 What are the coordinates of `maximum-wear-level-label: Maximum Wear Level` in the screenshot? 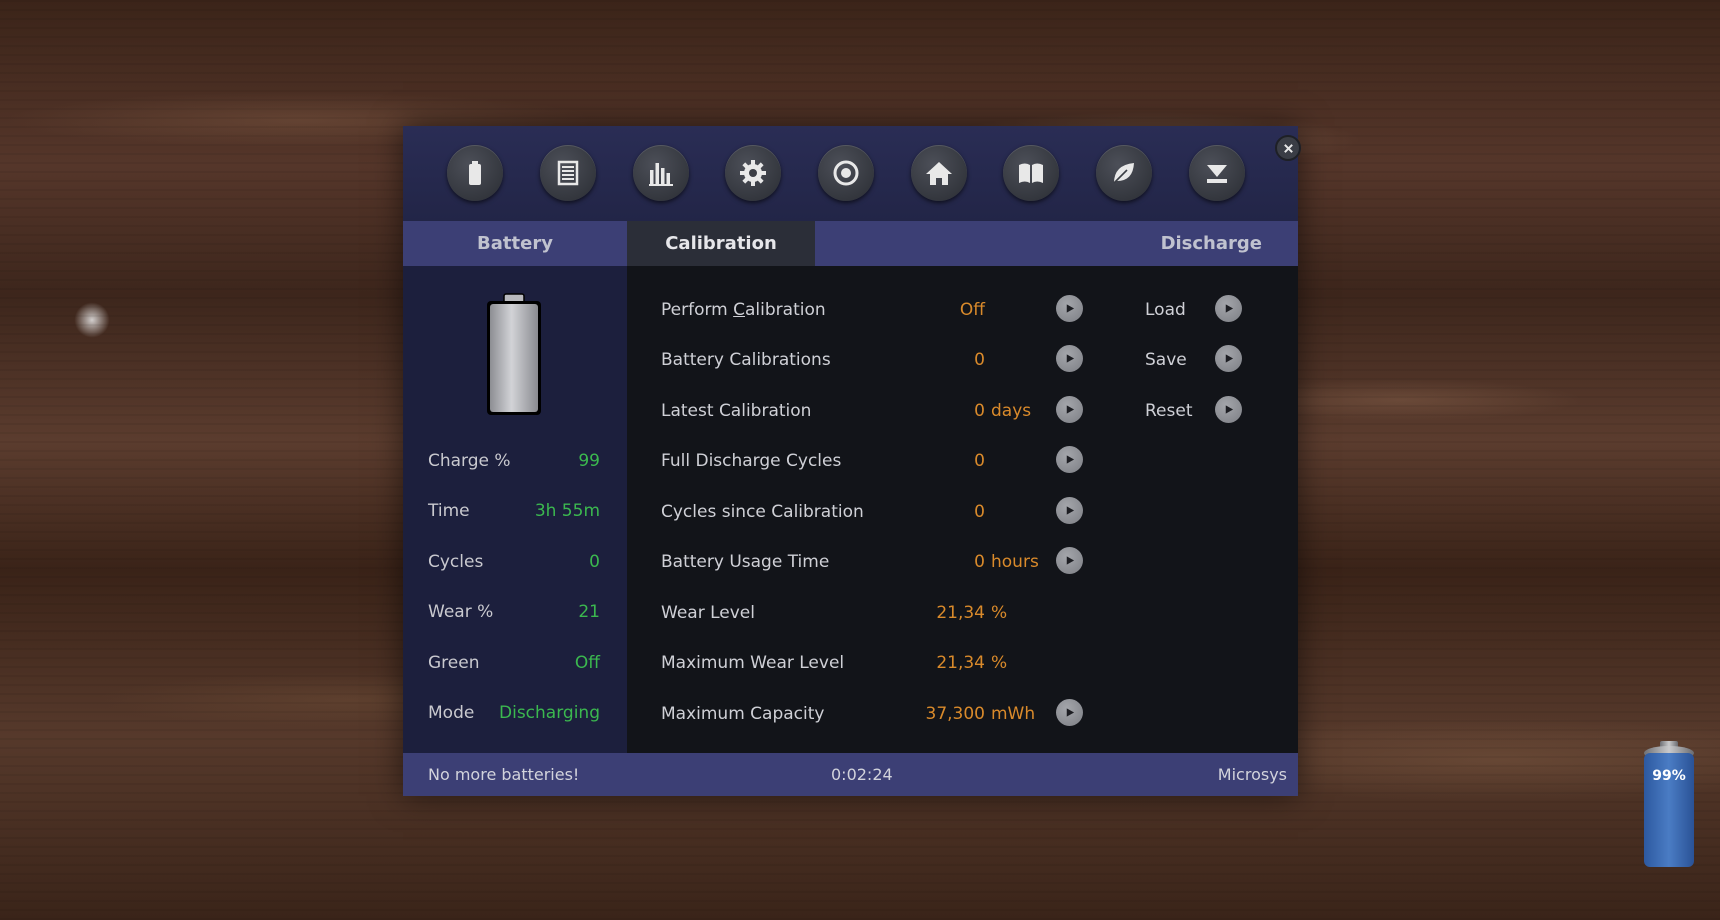 It's located at (753, 663).